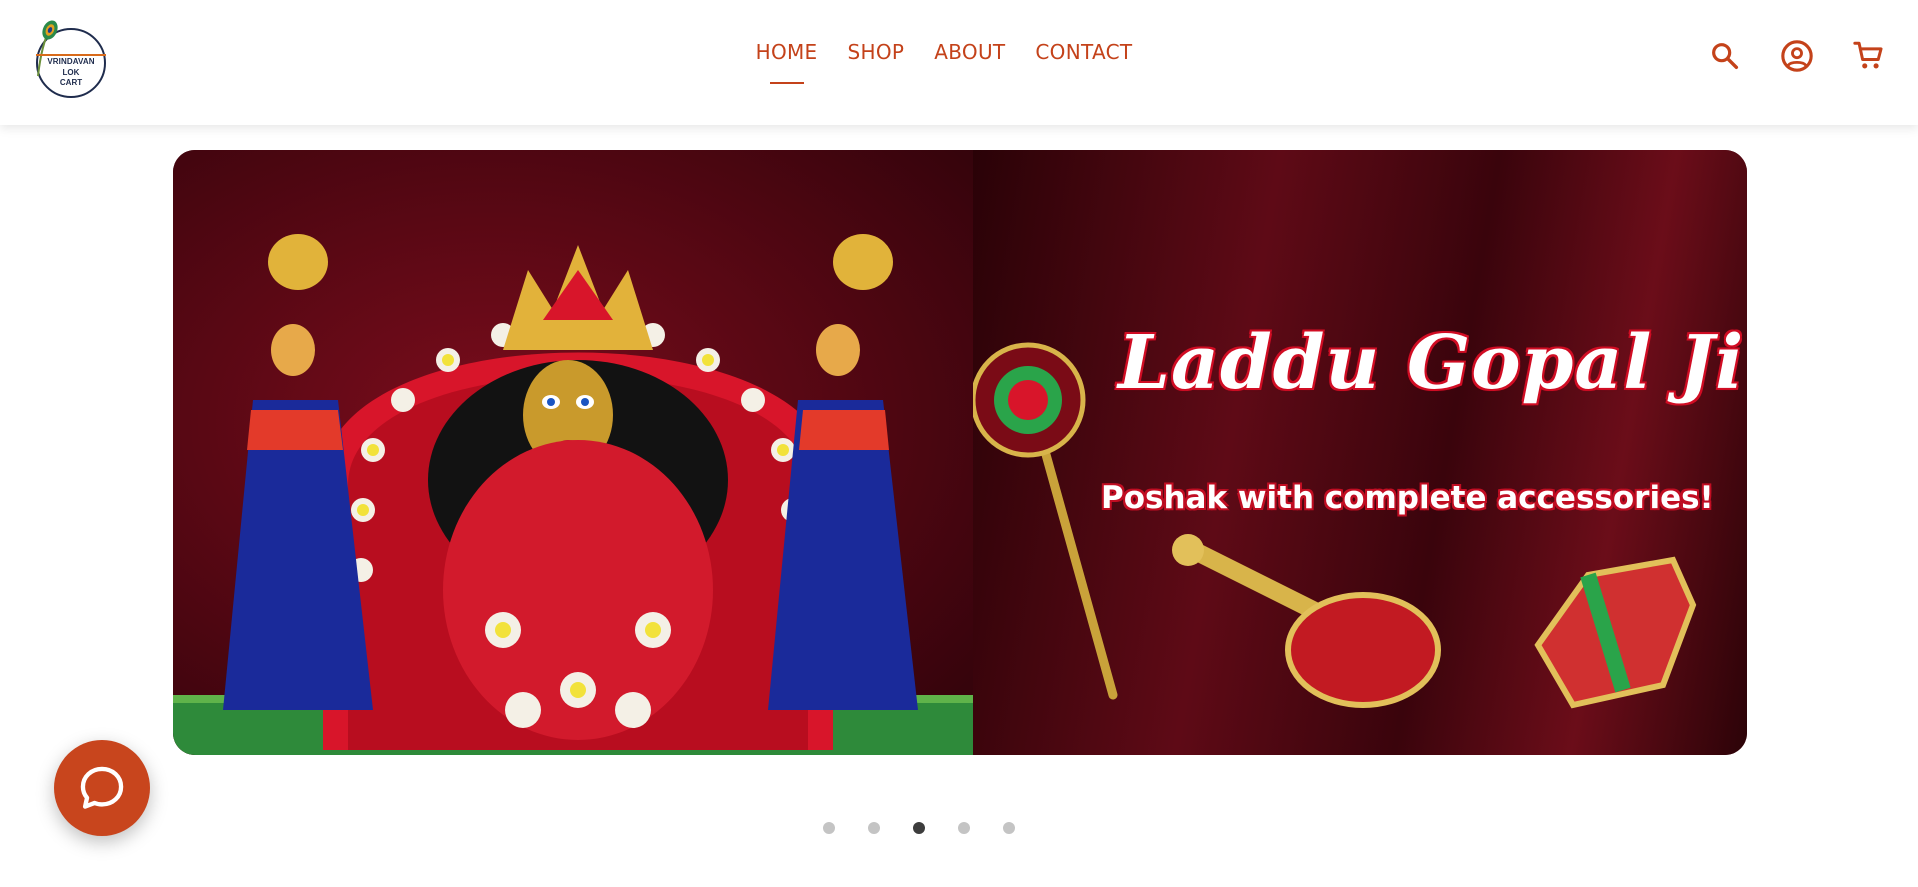 Image resolution: width=1918 pixels, height=887 pixels. Describe the element at coordinates (71, 72) in the screenshot. I see `logo-text-line2: LOK` at that location.